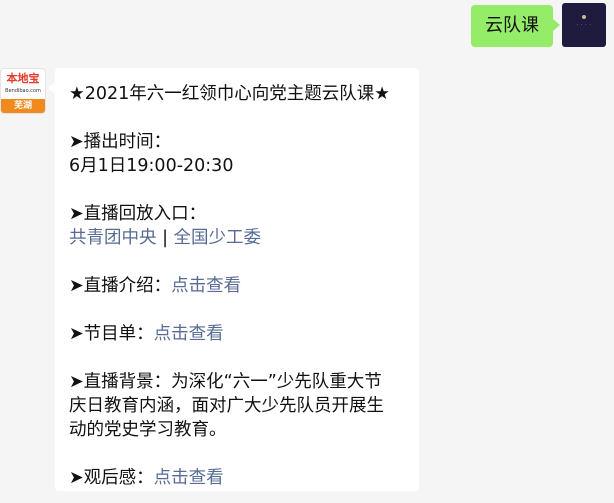 The height and width of the screenshot is (503, 614). I want to click on replay-links: 共青团中央 | 全国少工委, so click(237, 238).